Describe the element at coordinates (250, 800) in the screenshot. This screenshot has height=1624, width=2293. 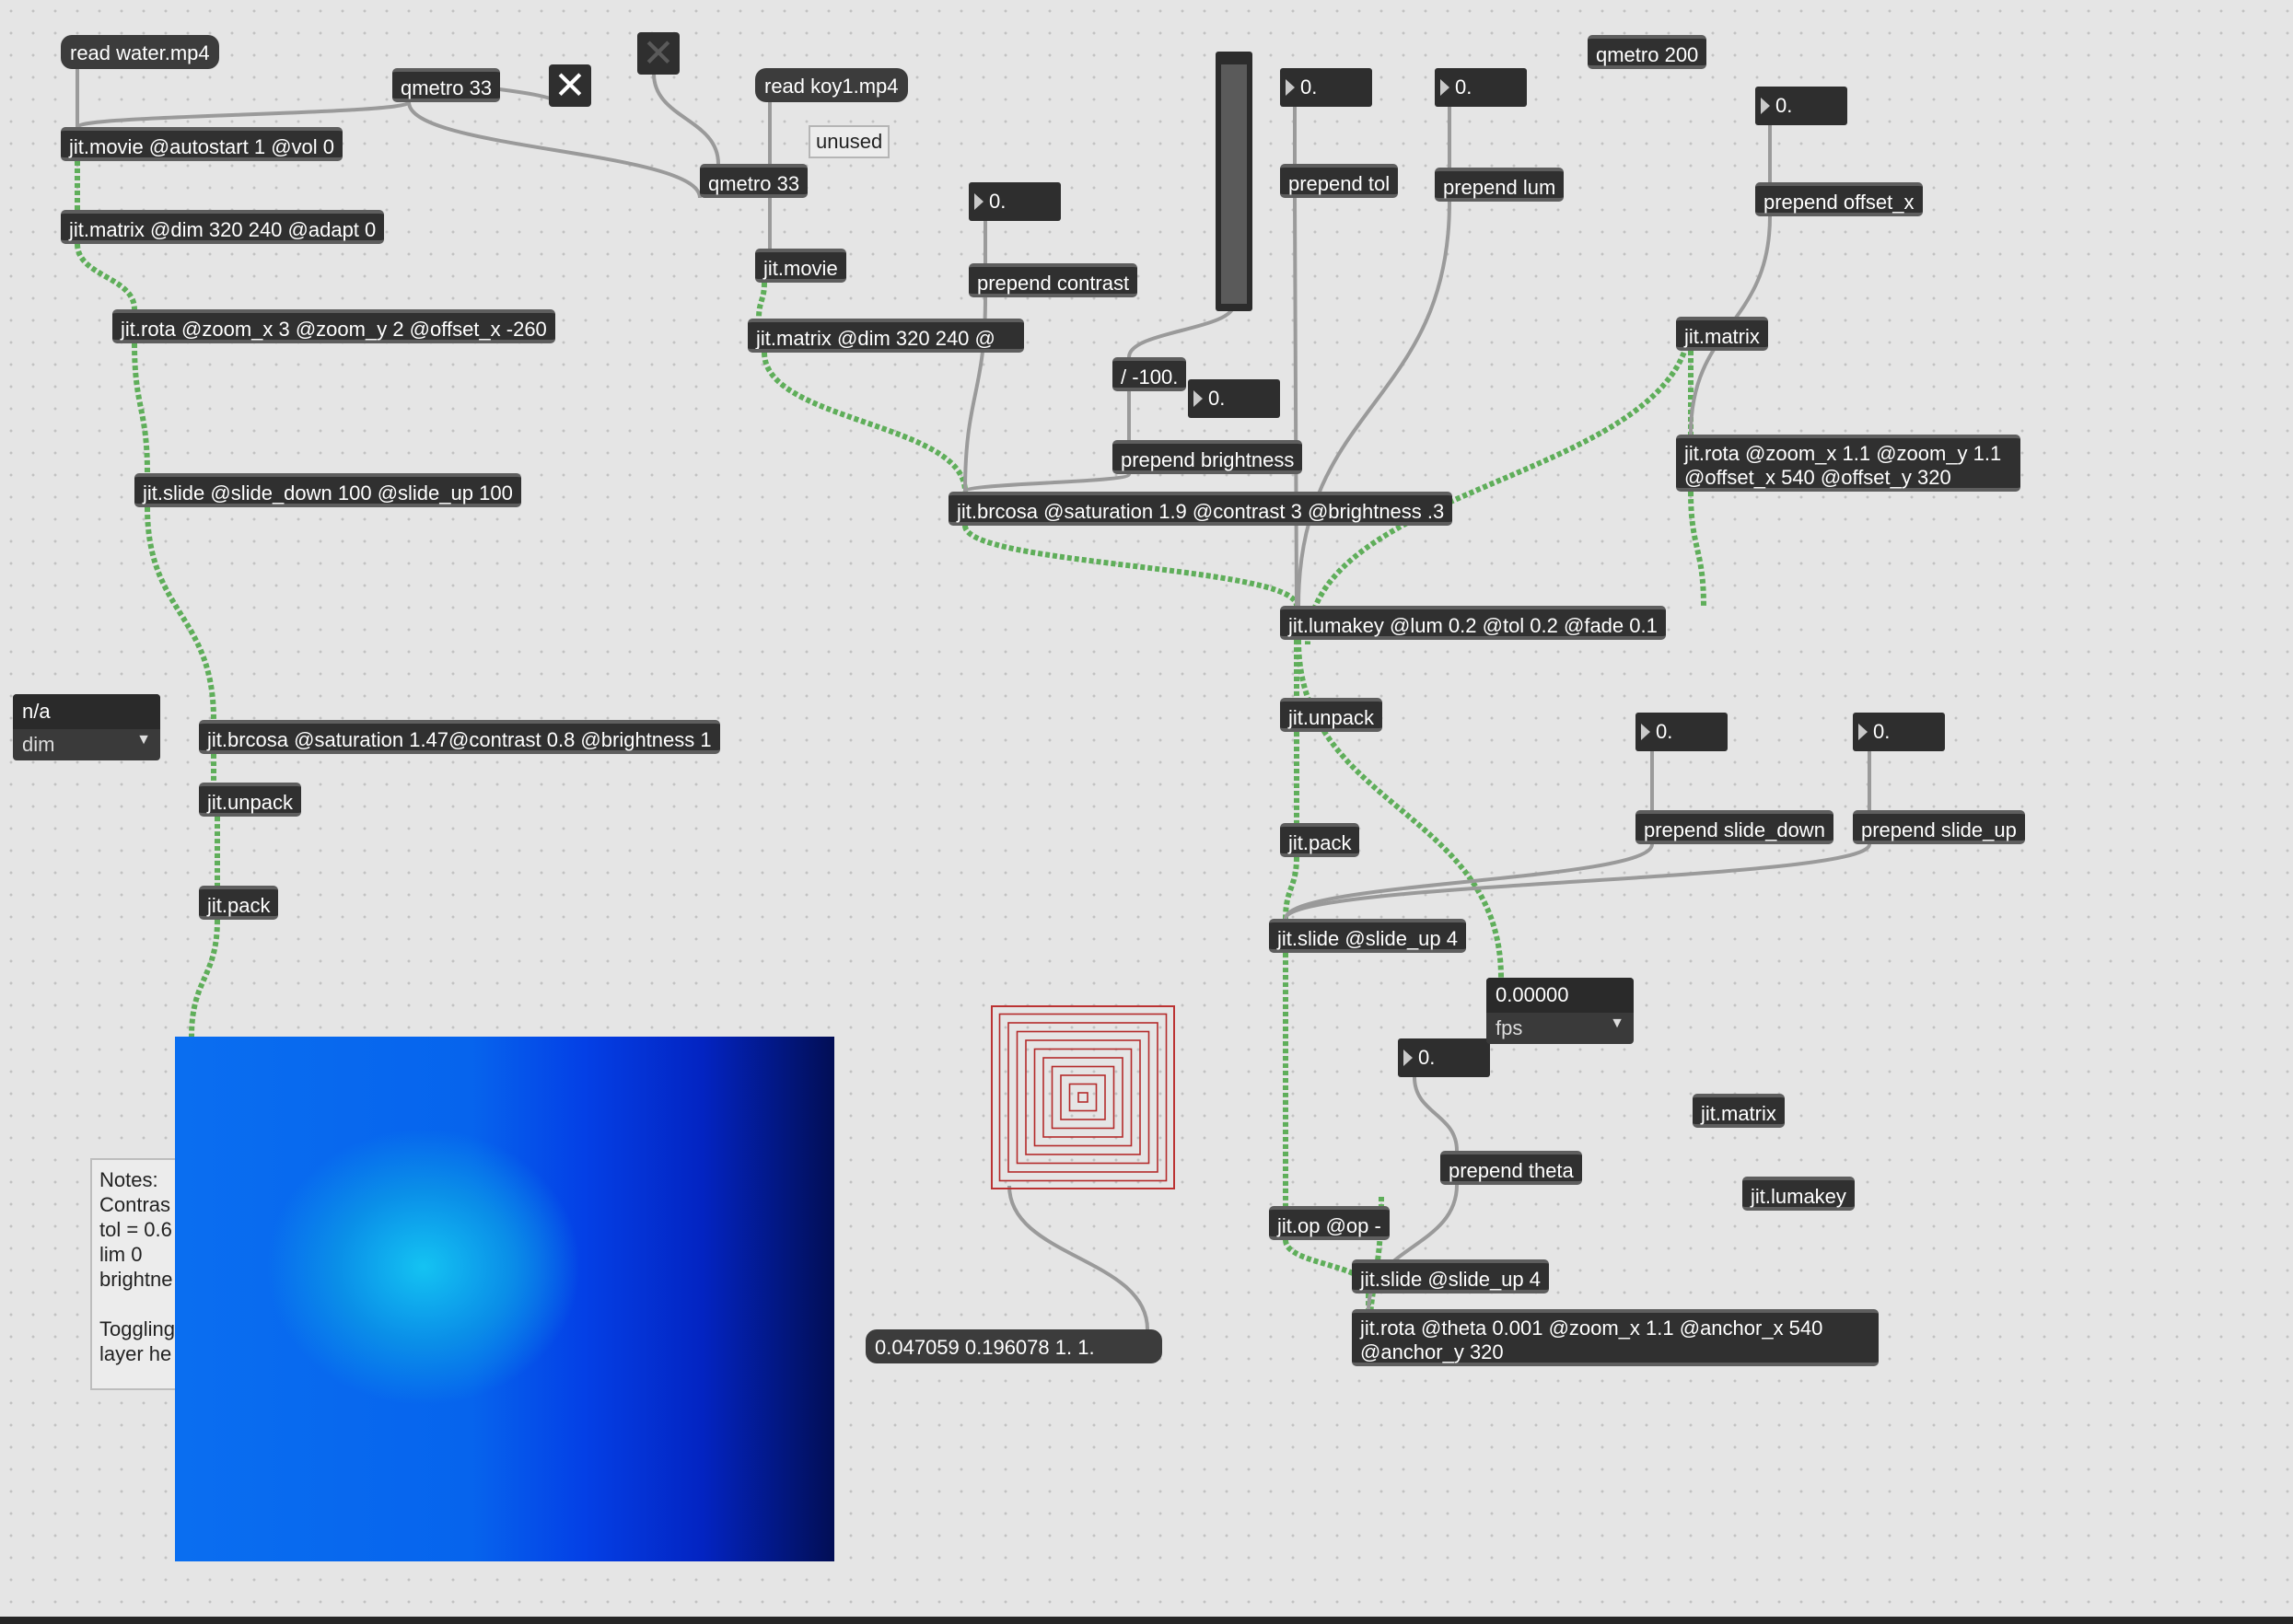
I see `jit-unpack-a: jit.unpack` at that location.